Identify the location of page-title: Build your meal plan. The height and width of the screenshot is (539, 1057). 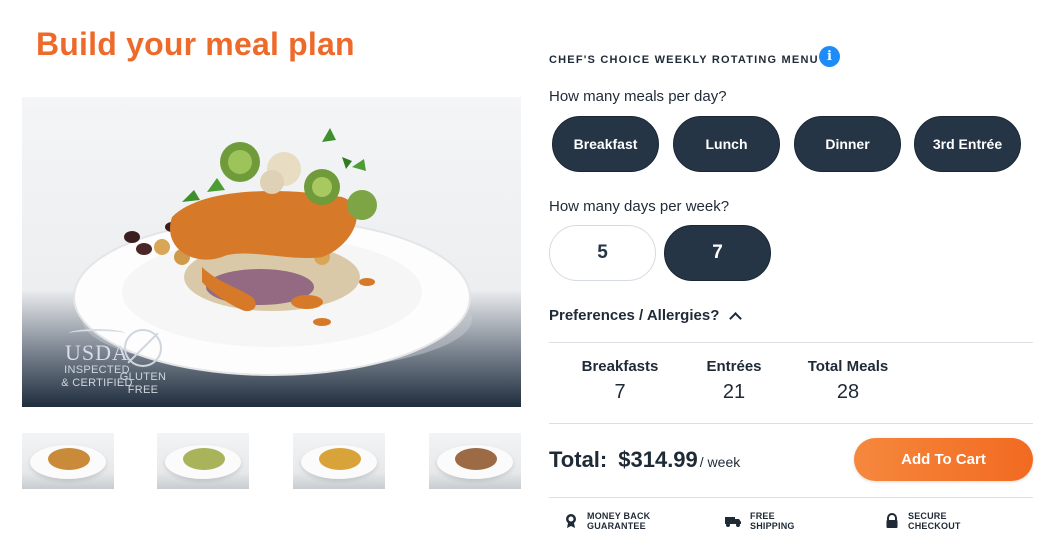
(195, 44).